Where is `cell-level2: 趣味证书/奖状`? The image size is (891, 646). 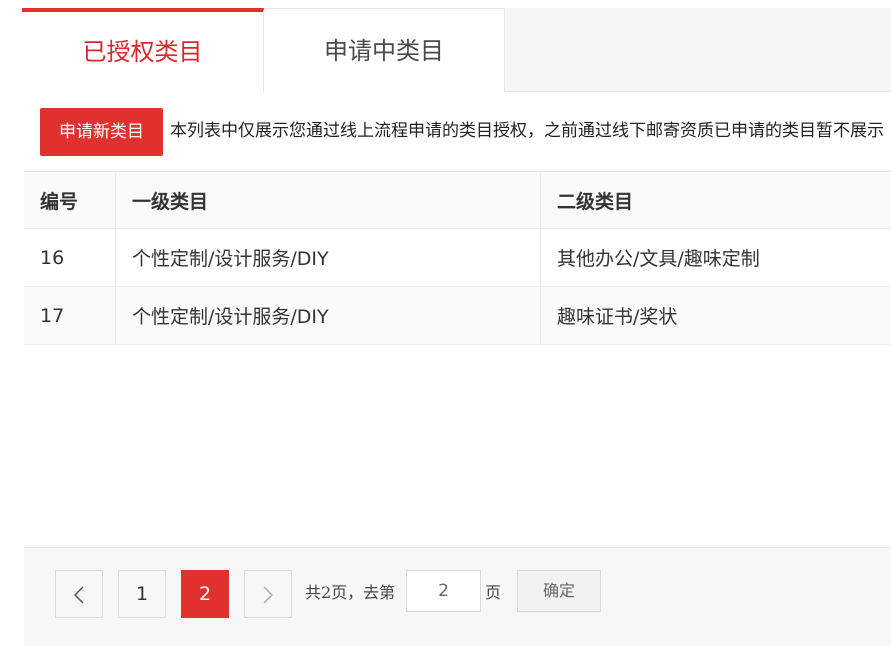
cell-level2: 趣味证书/奖状 is located at coordinates (715, 315).